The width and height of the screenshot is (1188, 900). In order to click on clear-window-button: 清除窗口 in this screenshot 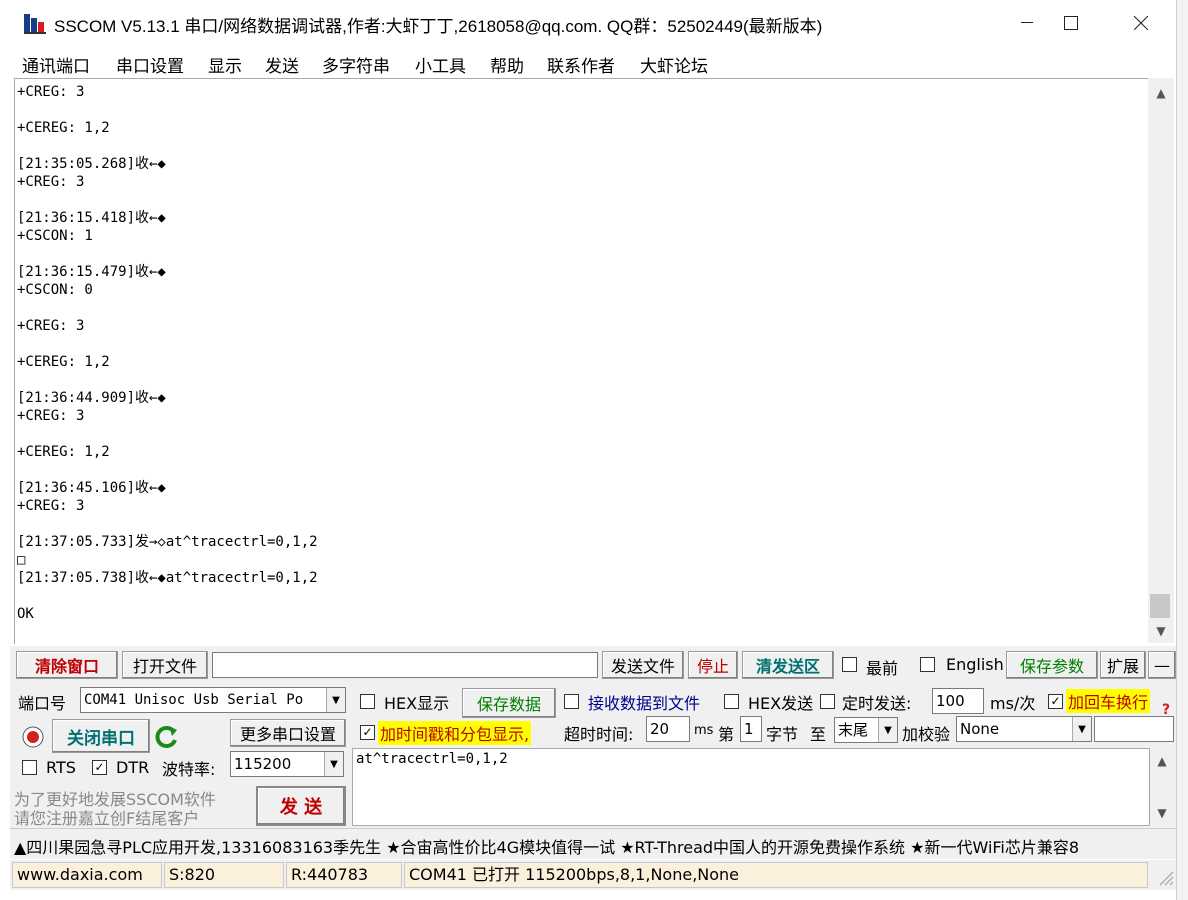, I will do `click(67, 665)`.